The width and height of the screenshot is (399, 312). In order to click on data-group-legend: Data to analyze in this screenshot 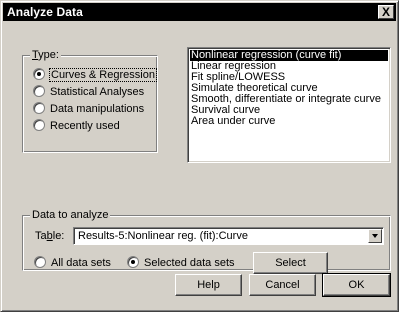, I will do `click(70, 215)`.